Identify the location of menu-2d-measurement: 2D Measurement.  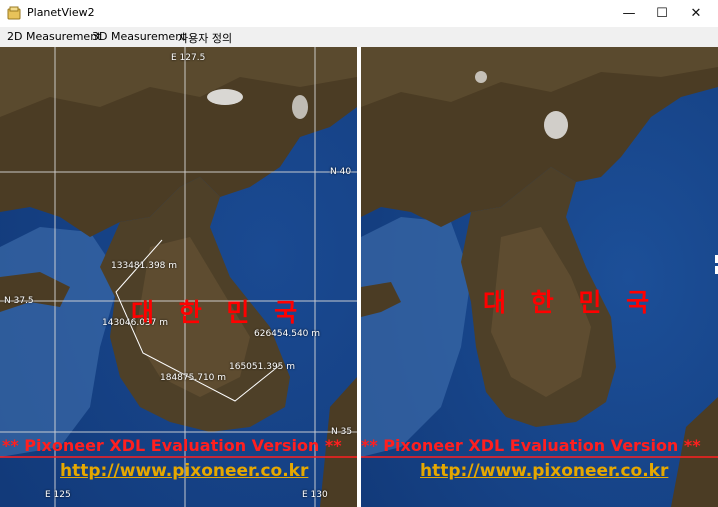
(54, 36).